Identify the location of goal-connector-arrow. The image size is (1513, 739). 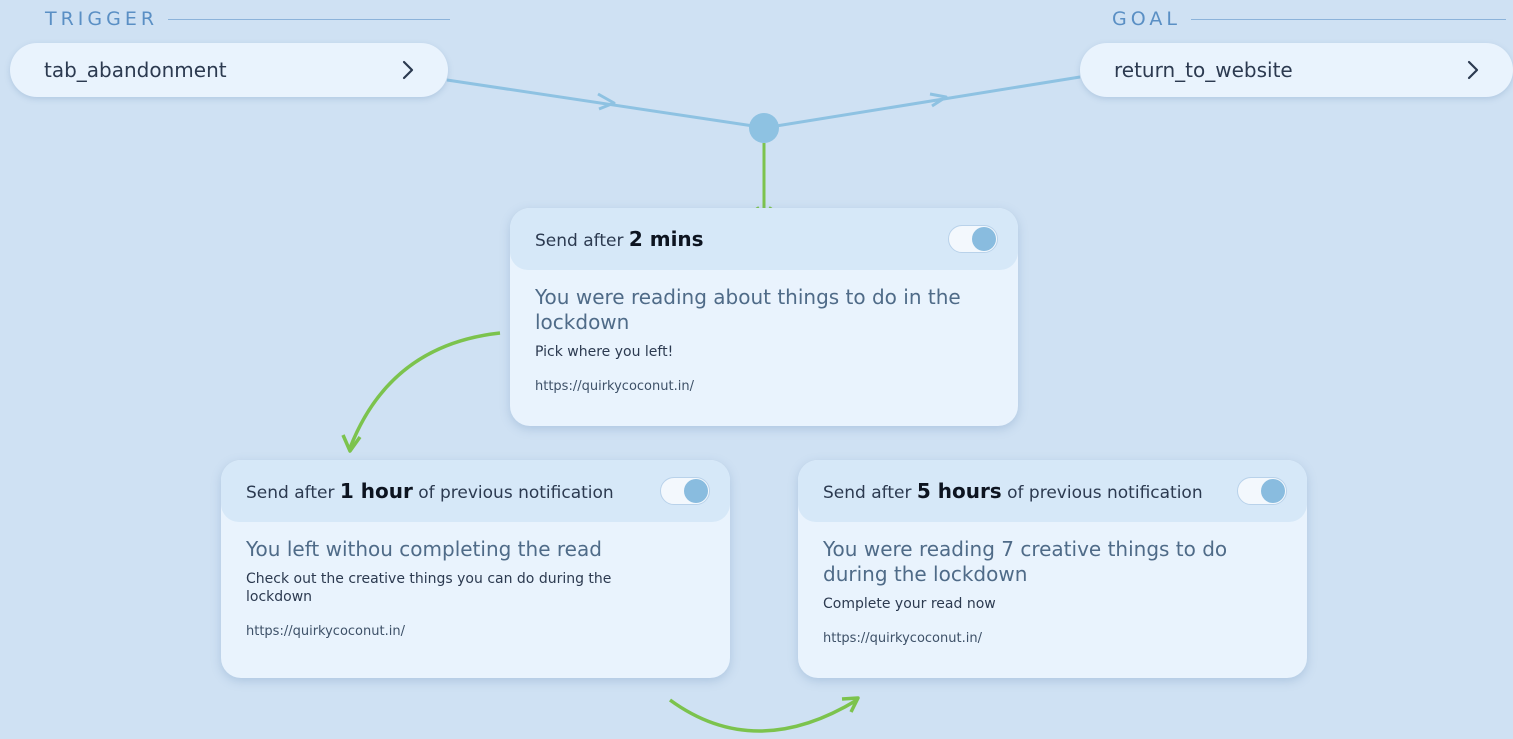
(938, 100).